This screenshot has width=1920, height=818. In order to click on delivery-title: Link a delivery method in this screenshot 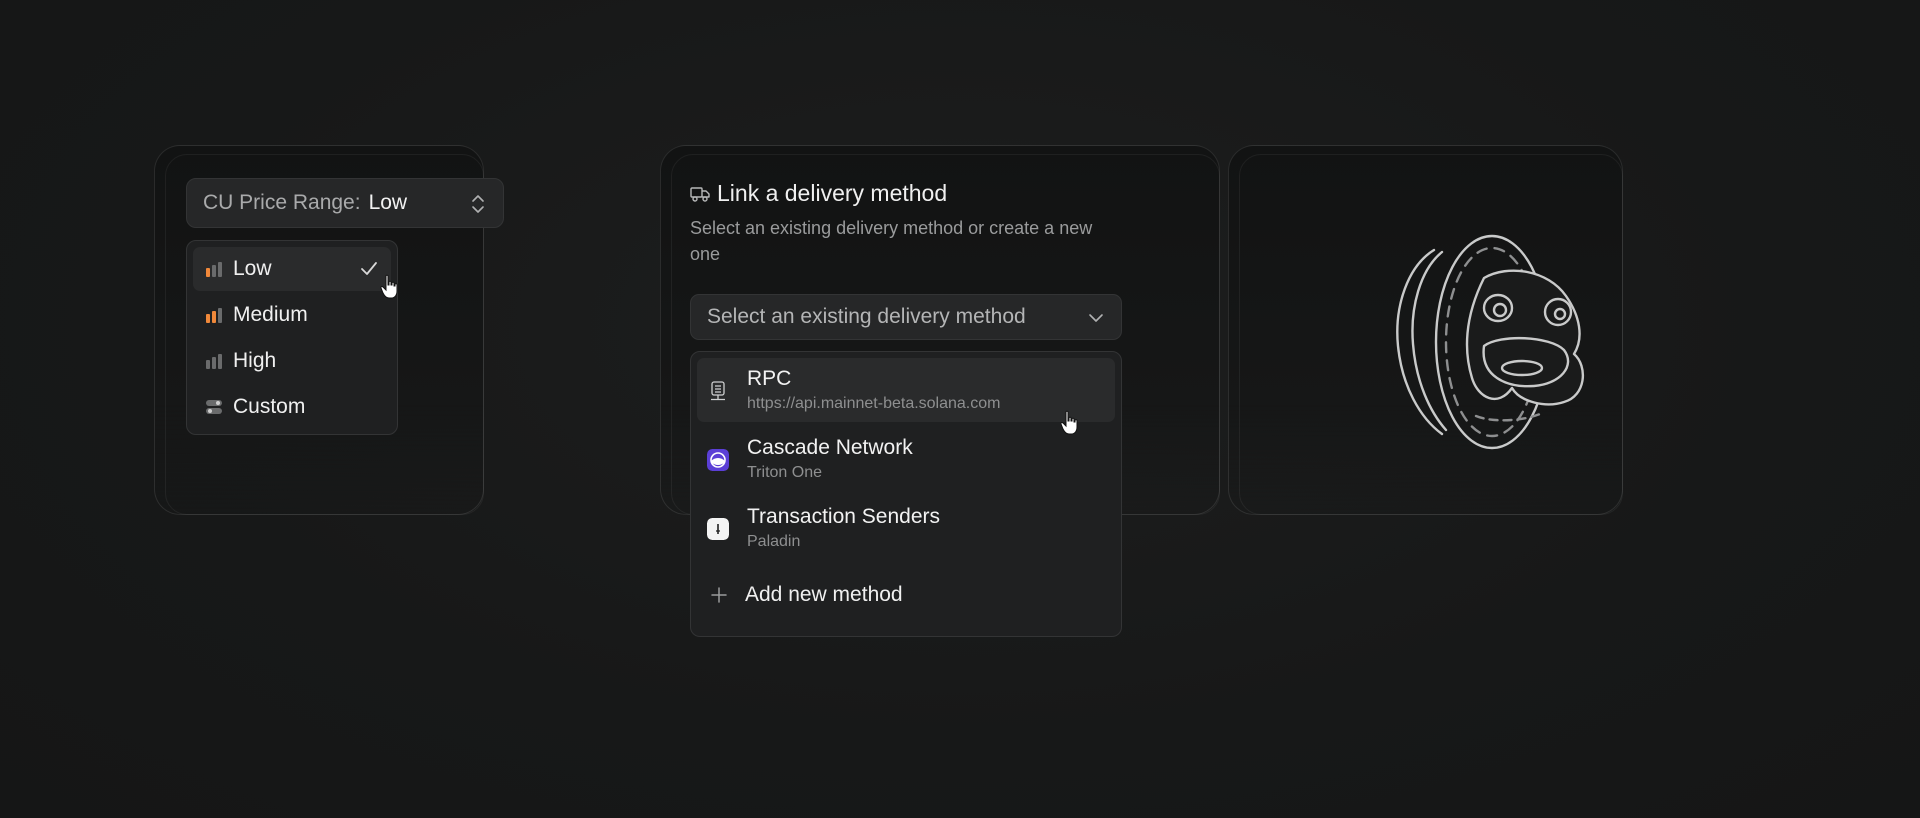, I will do `click(818, 193)`.